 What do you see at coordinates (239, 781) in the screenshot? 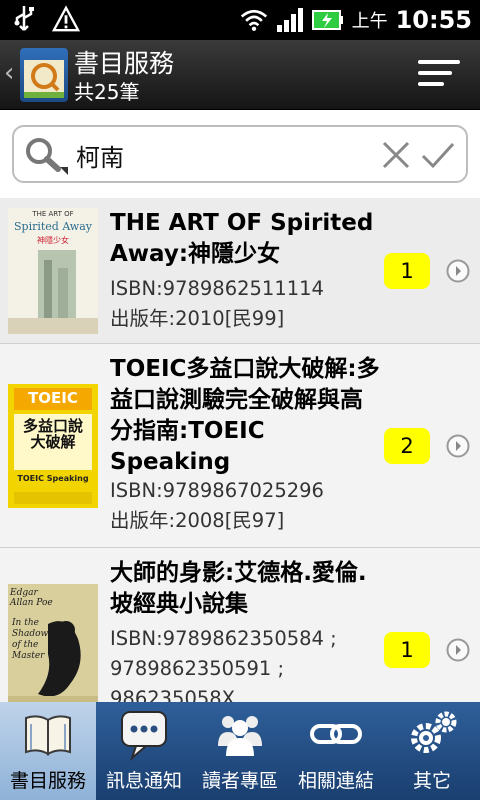
I see `tab-label: 讀者專區` at bounding box center [239, 781].